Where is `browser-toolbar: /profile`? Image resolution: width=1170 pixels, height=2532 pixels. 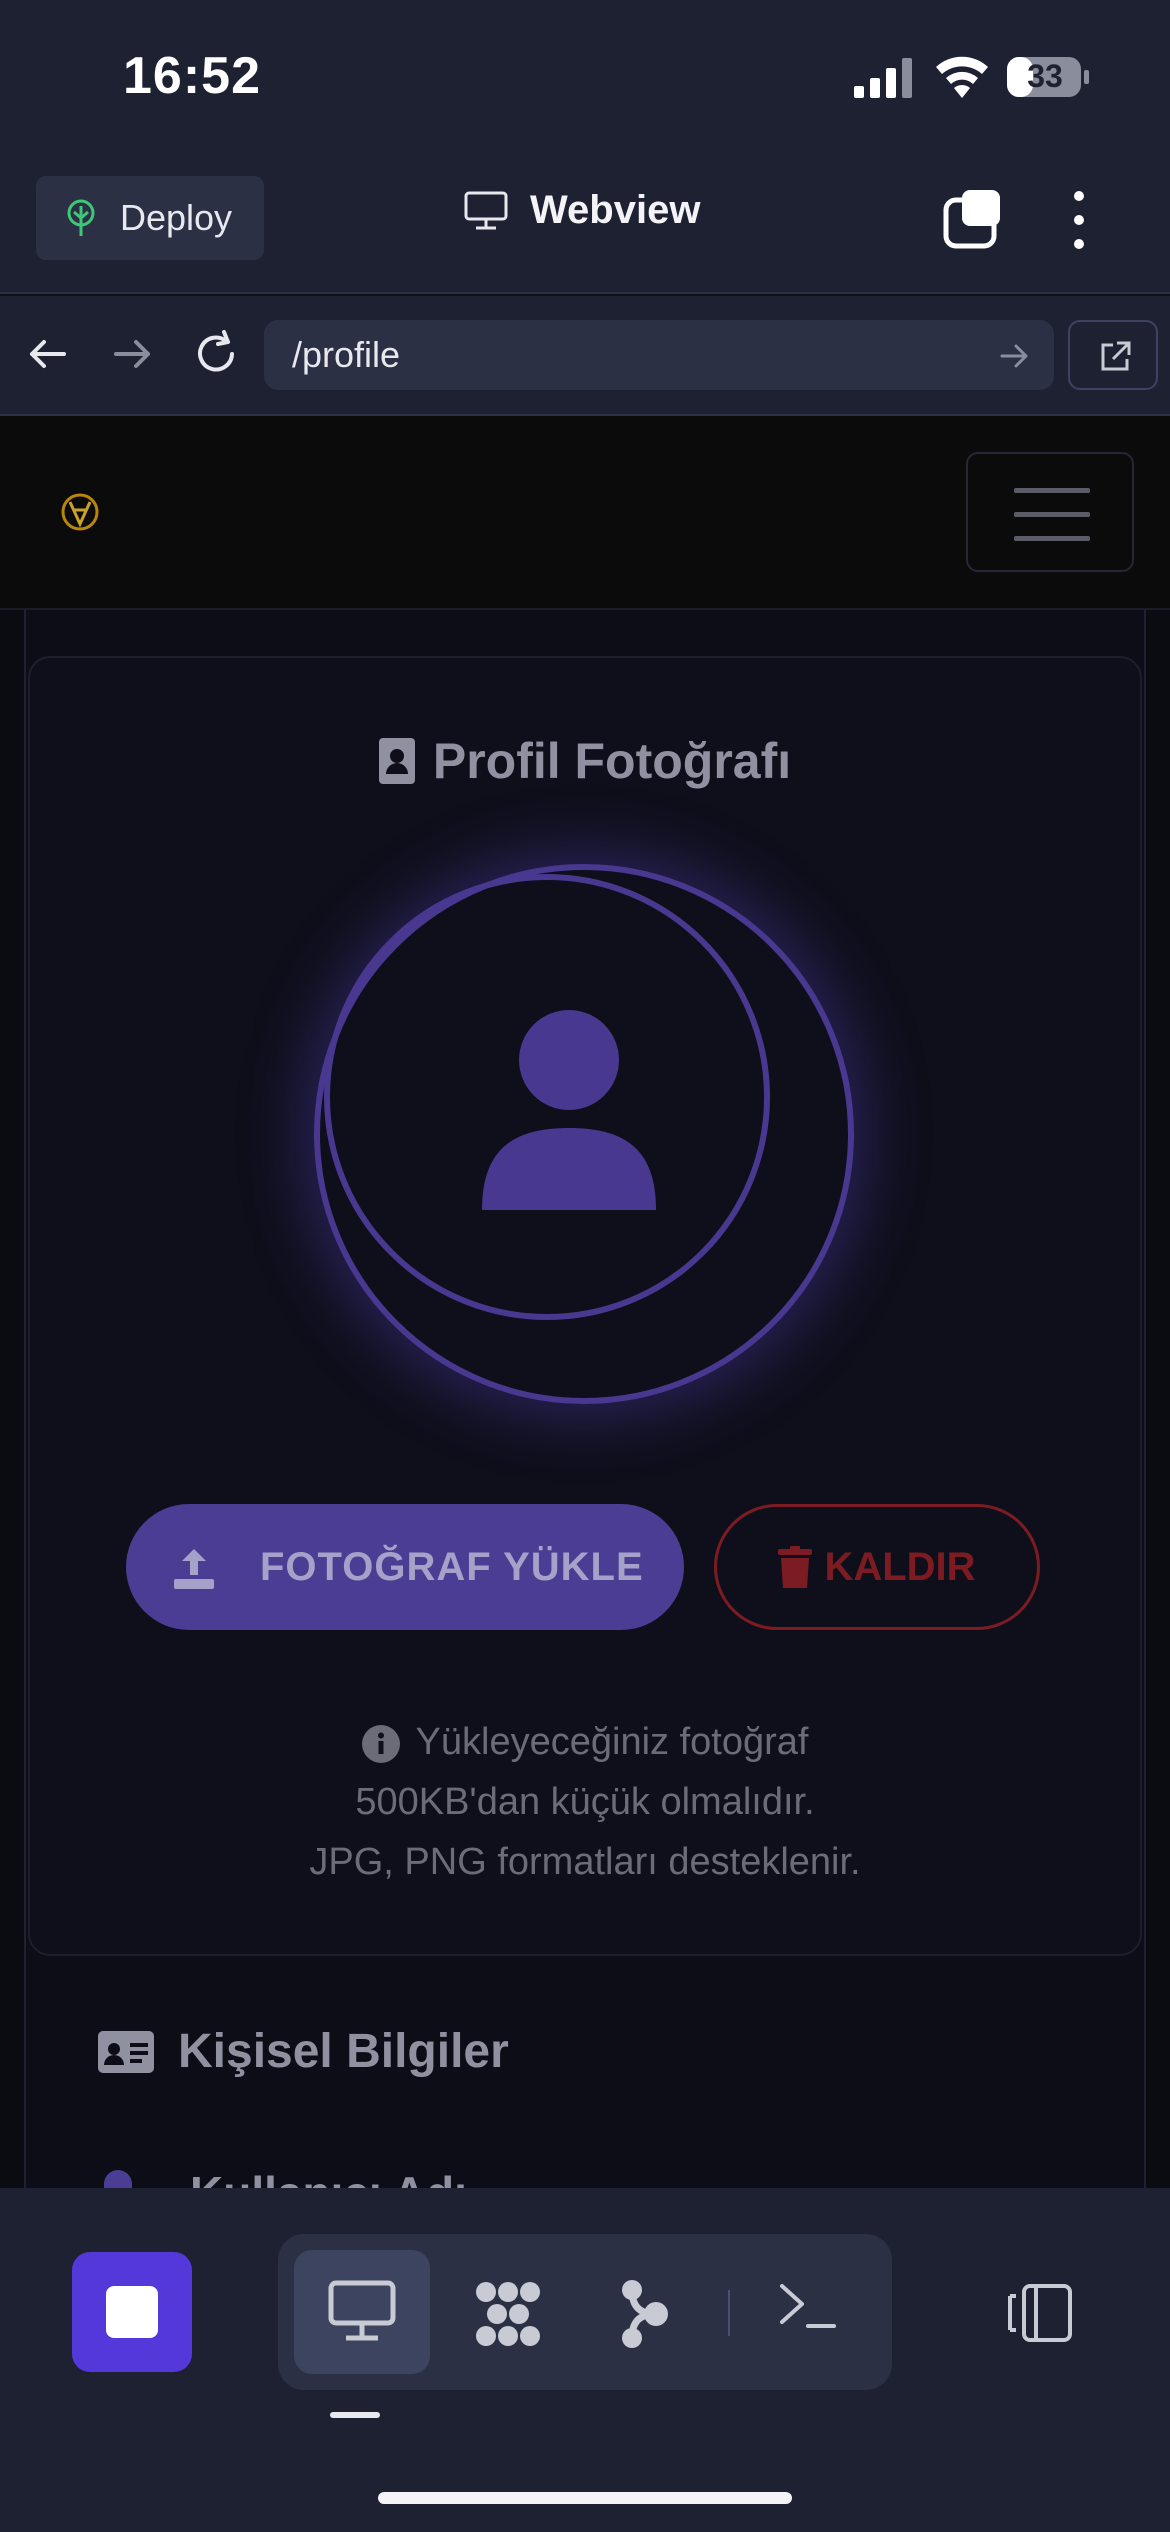 browser-toolbar: /profile is located at coordinates (585, 356).